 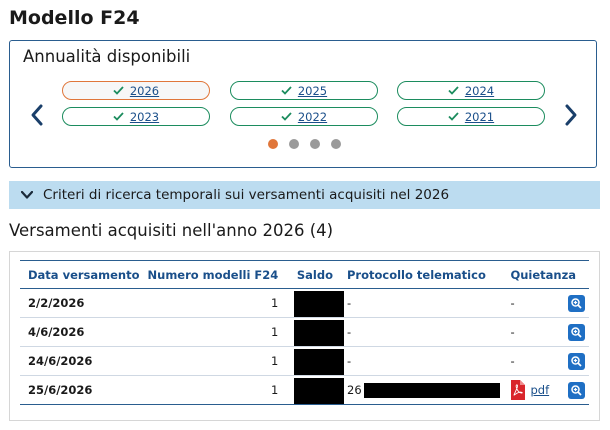 What do you see at coordinates (304, 144) in the screenshot?
I see `carousel-pagination` at bounding box center [304, 144].